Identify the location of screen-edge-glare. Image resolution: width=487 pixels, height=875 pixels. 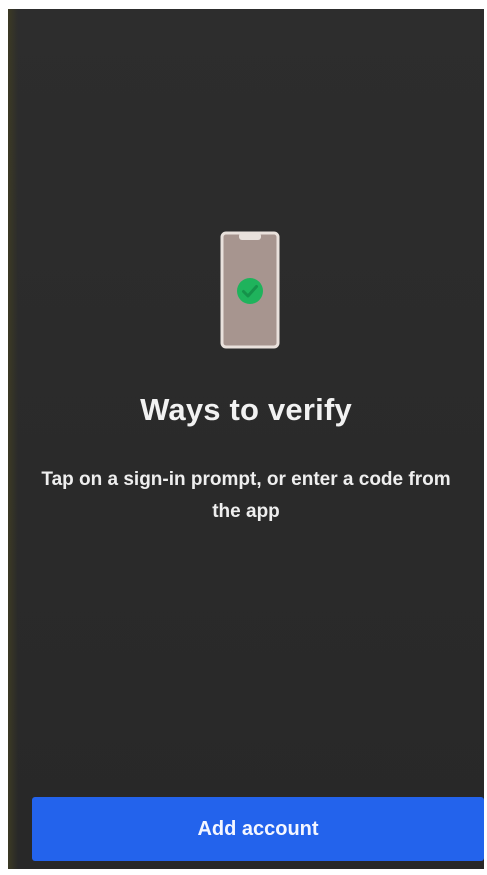
(13, 439).